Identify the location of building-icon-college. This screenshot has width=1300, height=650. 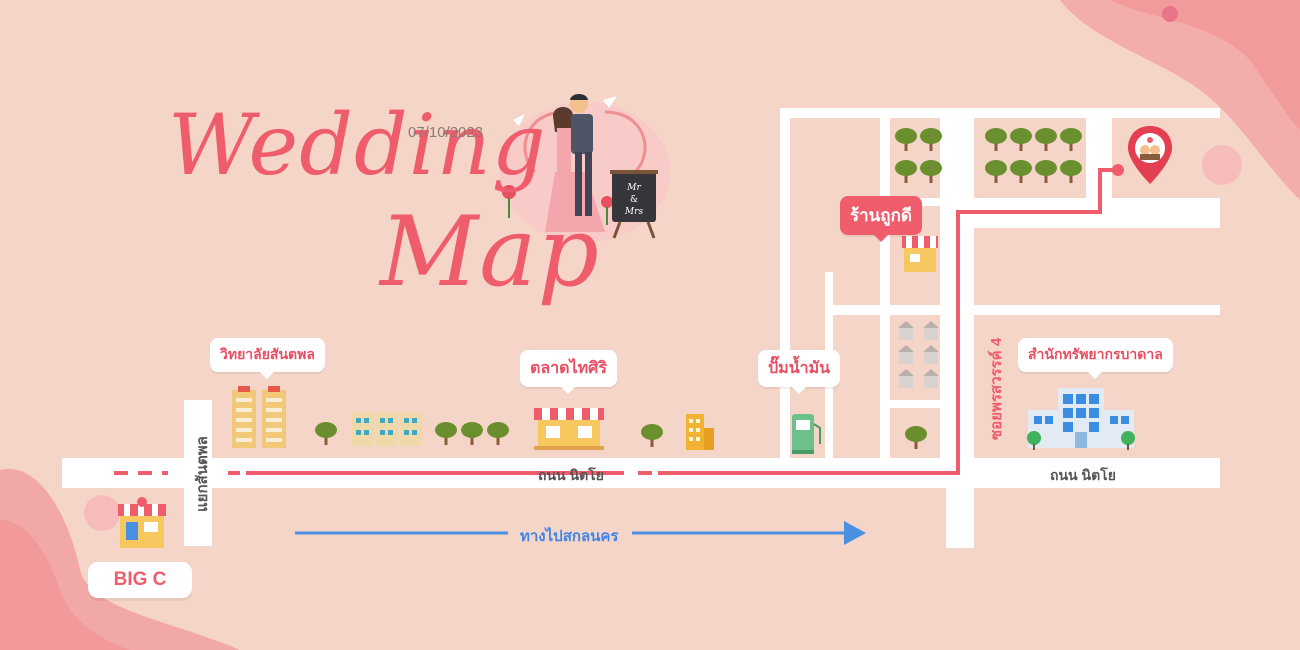
(259, 417).